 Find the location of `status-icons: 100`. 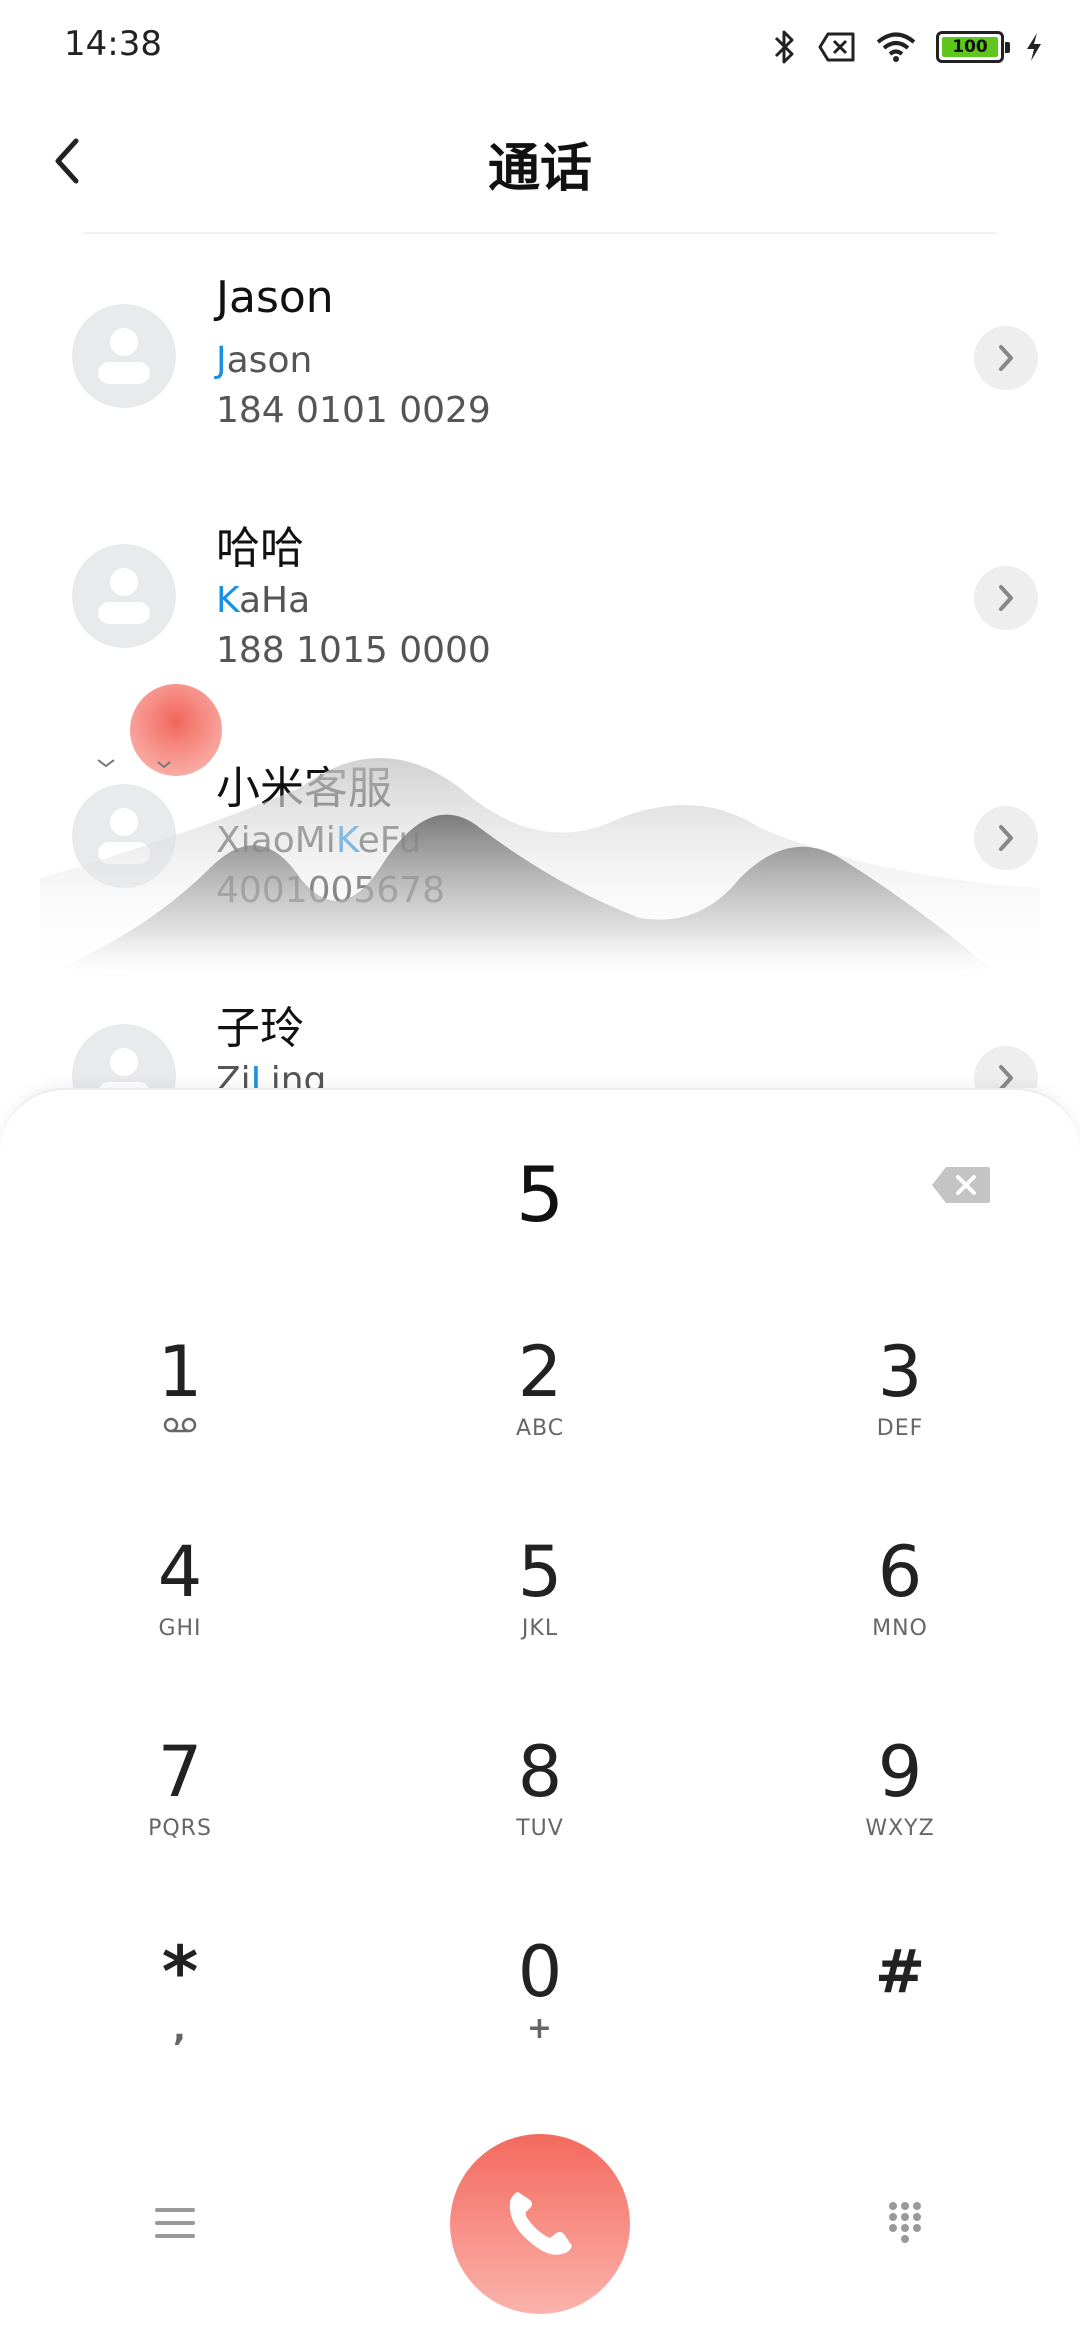

status-icons: 100 is located at coordinates (908, 47).